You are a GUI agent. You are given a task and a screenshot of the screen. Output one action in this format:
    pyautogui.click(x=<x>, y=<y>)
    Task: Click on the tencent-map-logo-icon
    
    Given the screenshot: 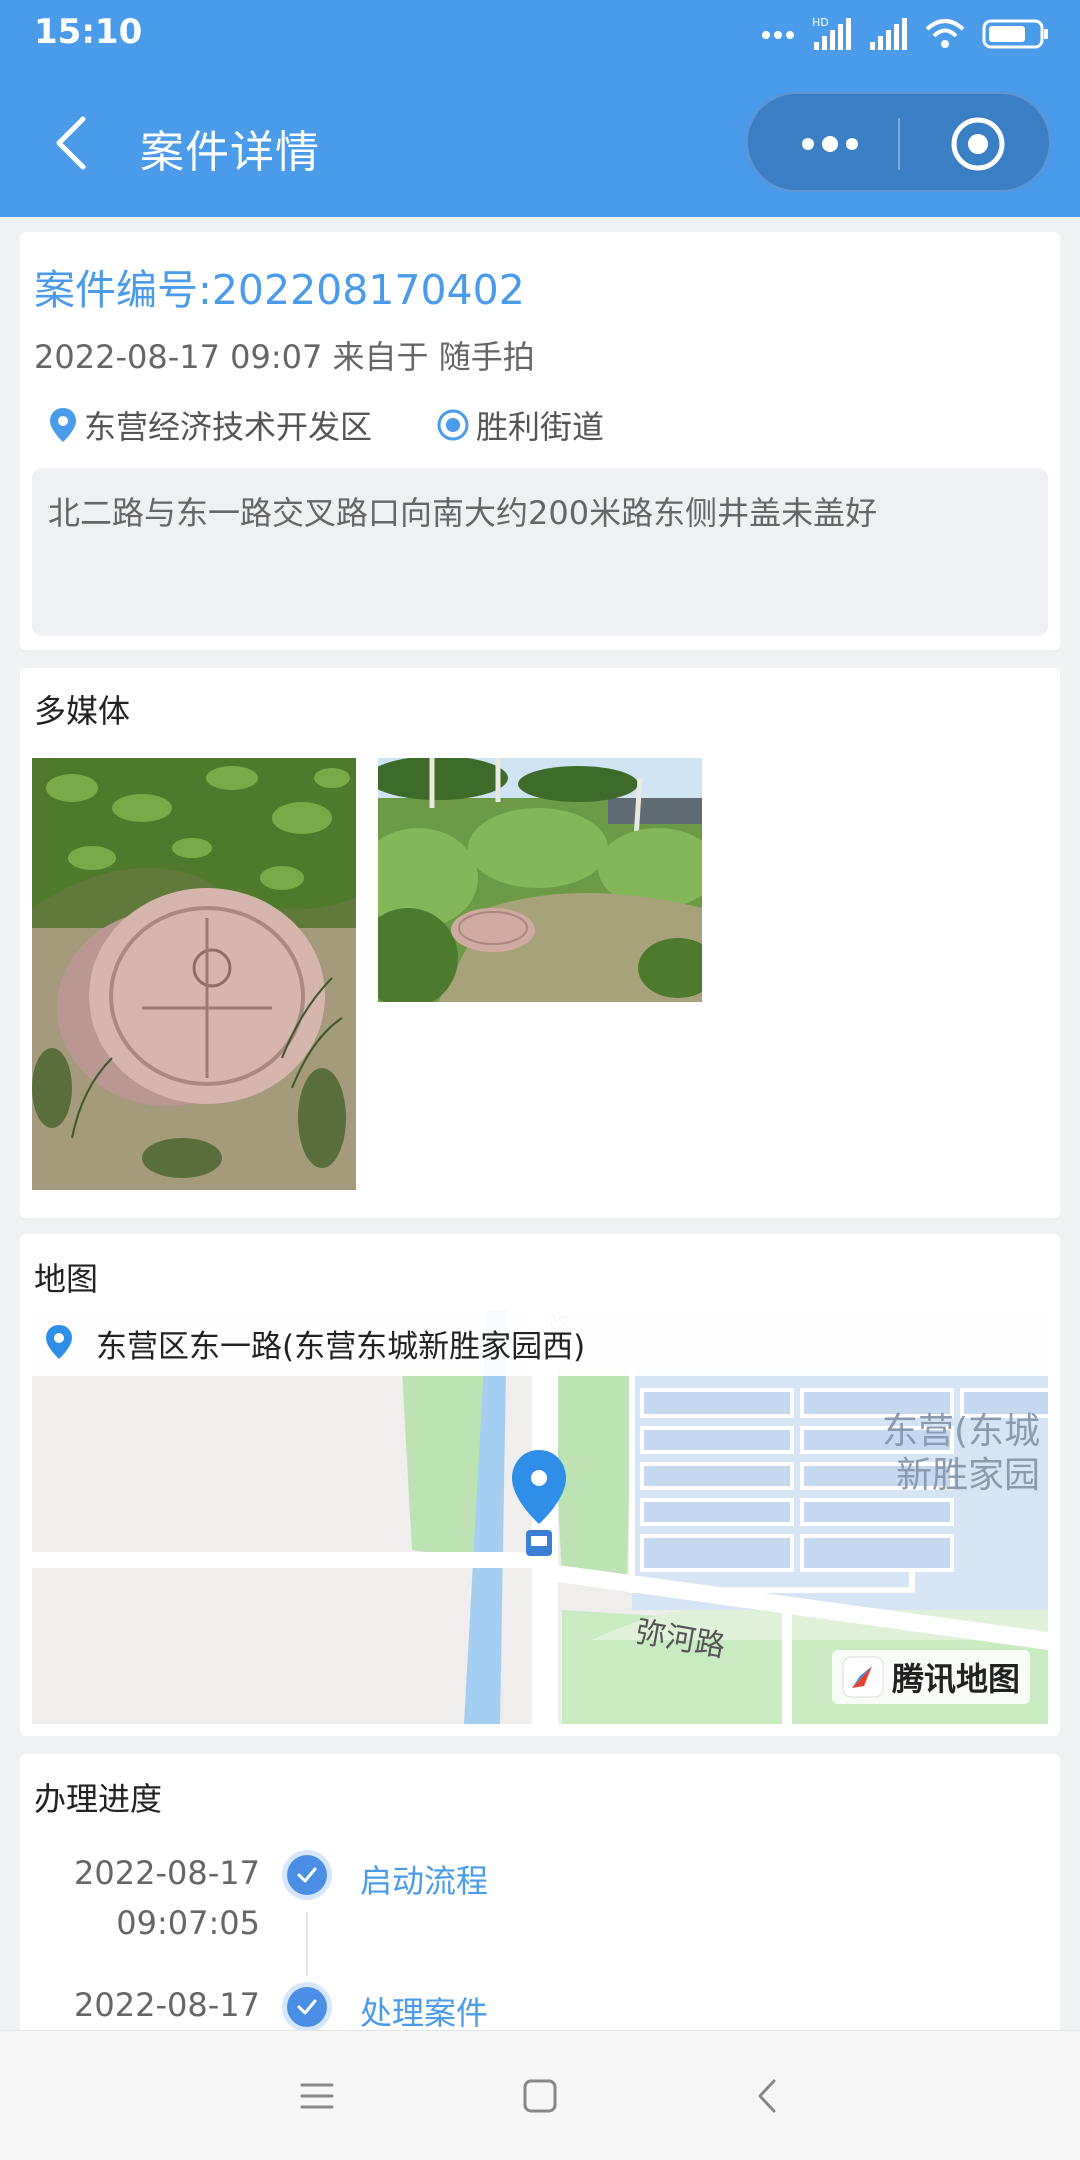 What is the action you would take?
    pyautogui.click(x=863, y=1677)
    